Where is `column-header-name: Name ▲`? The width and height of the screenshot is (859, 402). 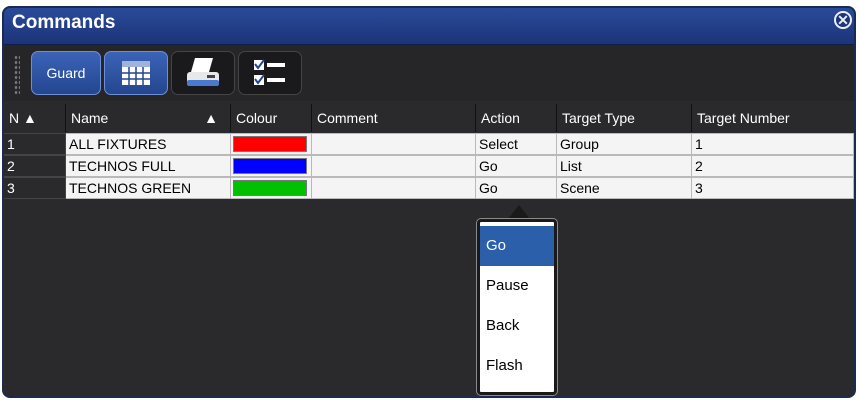 column-header-name: Name ▲ is located at coordinates (148, 118).